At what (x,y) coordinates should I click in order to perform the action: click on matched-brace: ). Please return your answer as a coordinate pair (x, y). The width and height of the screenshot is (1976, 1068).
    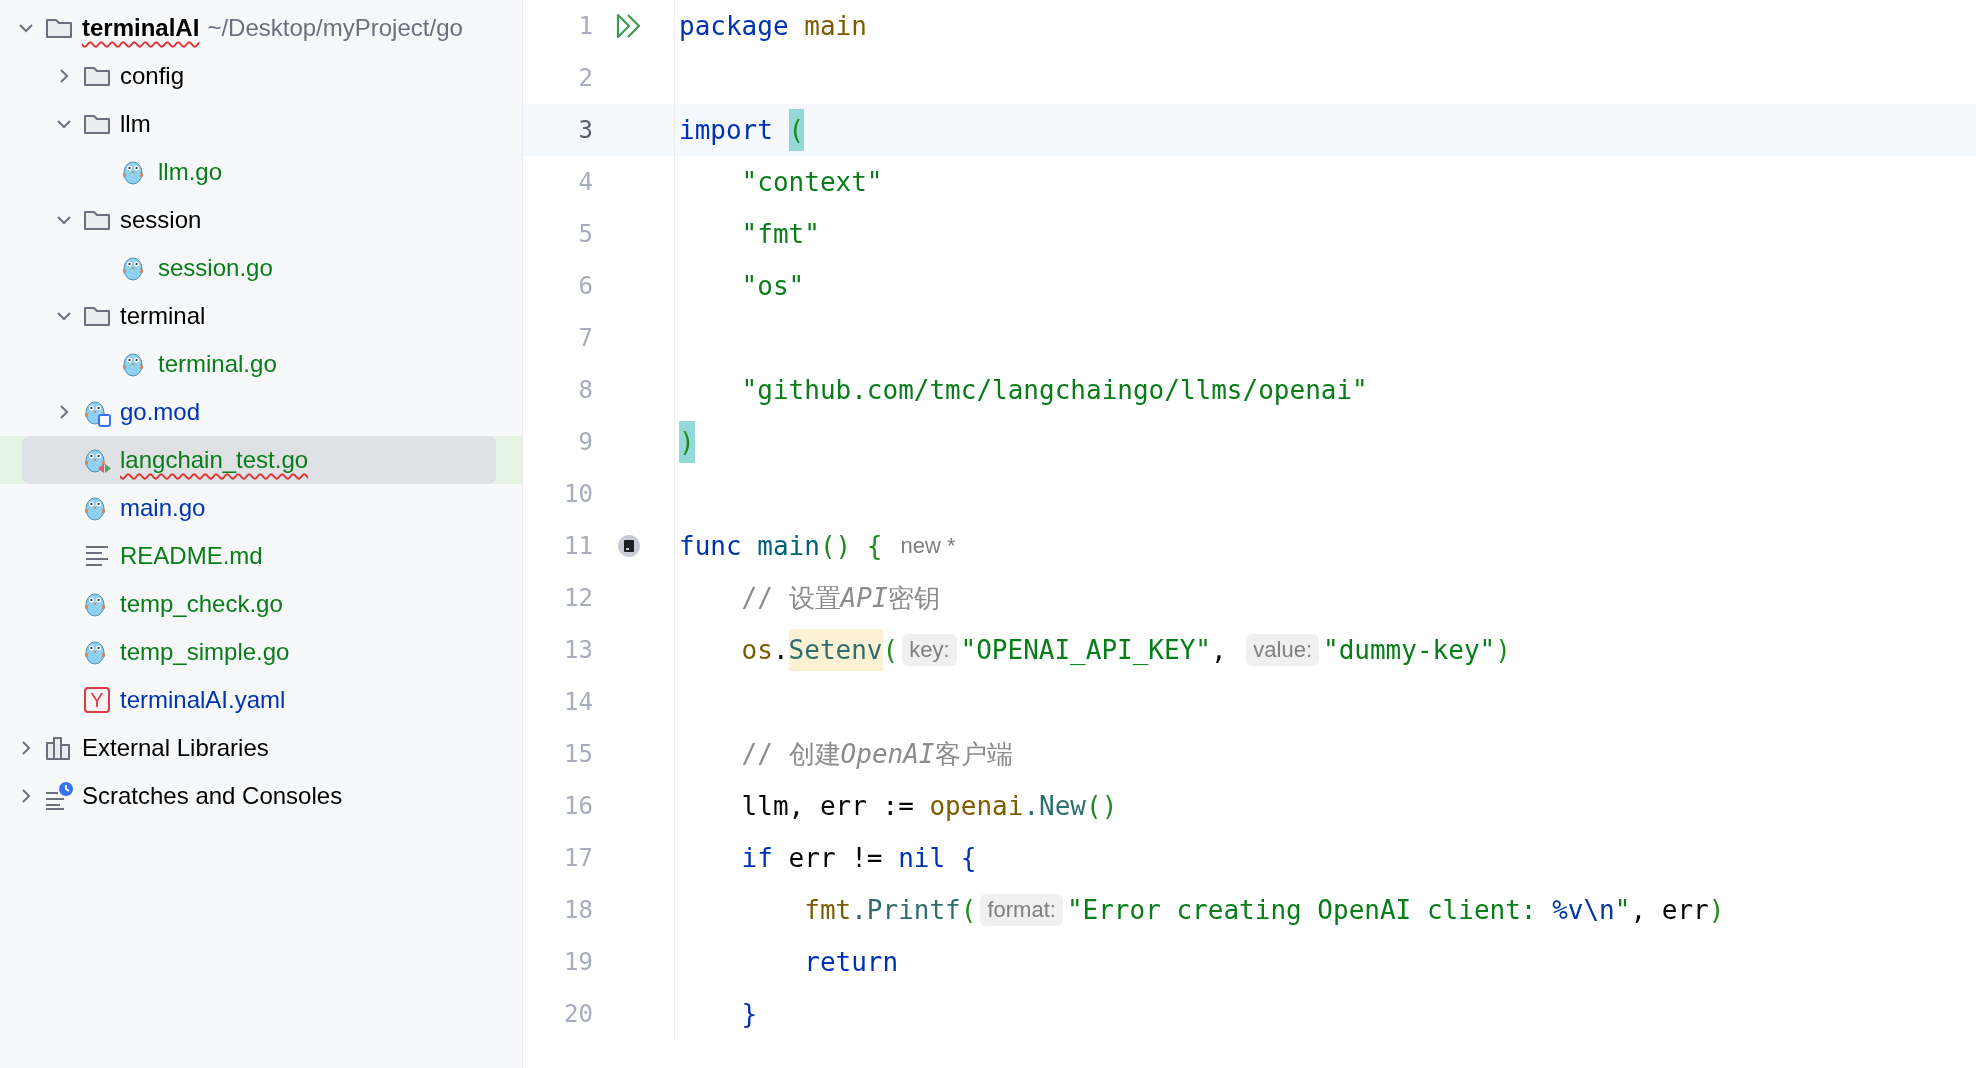
    Looking at the image, I should click on (687, 442).